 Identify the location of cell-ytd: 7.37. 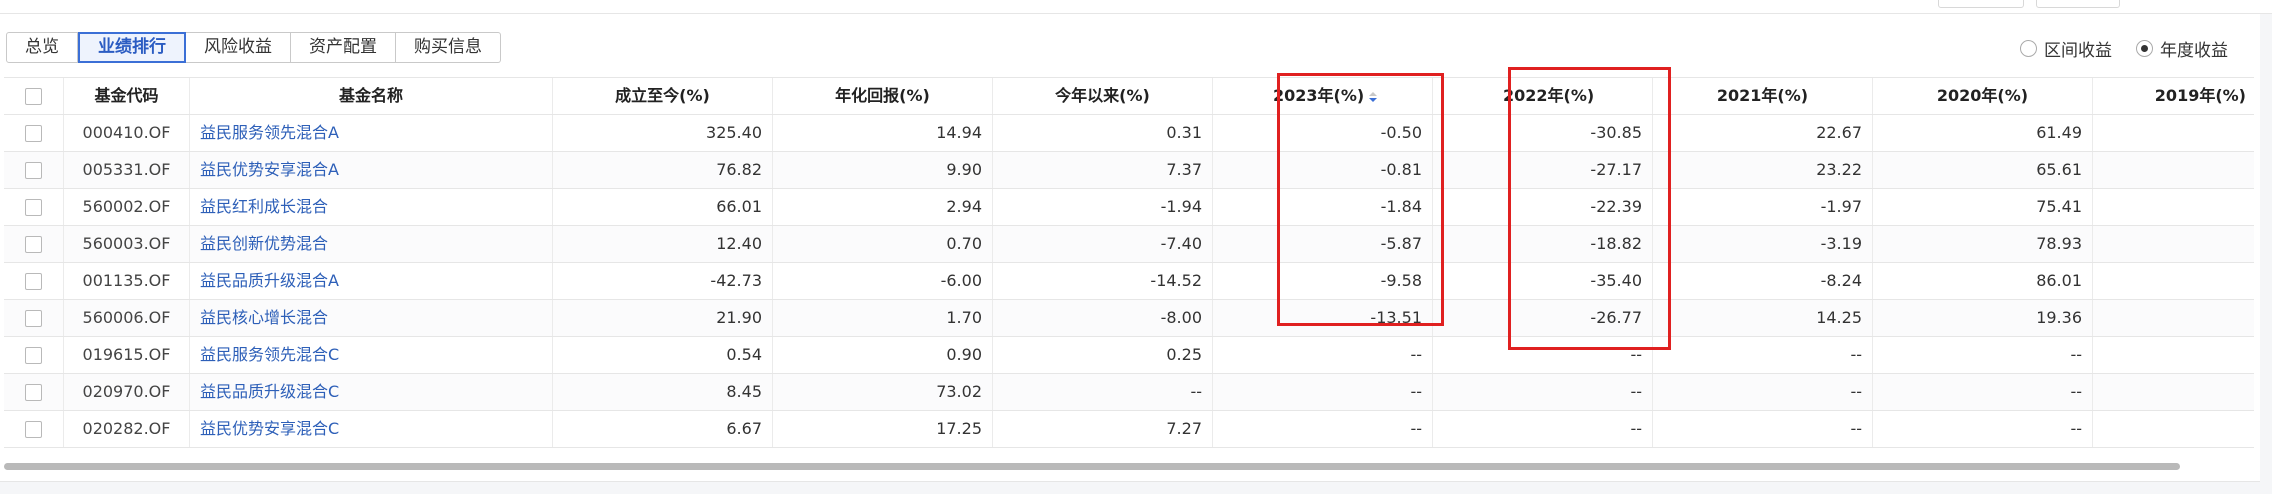
(1103, 170).